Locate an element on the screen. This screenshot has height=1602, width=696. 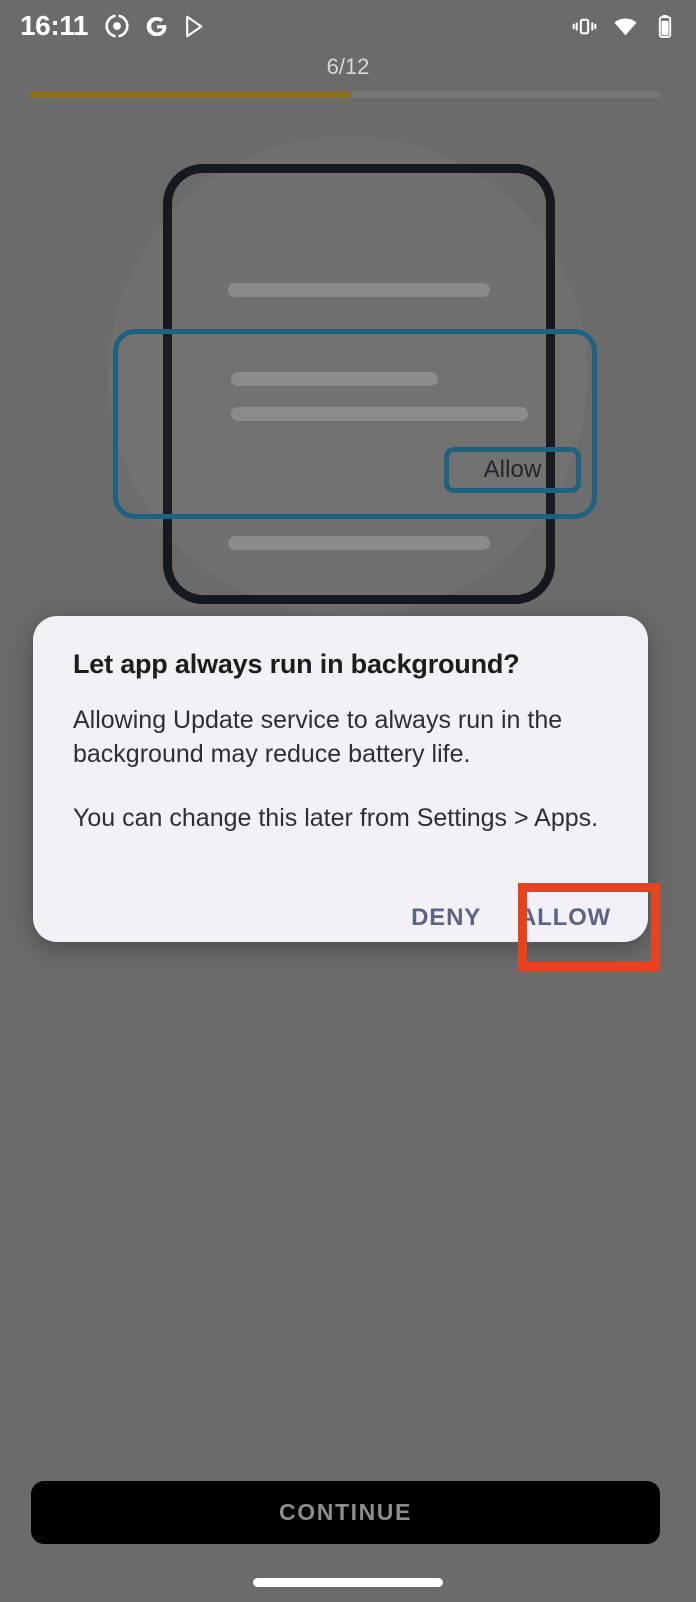
onboarding-progress: 6/12 is located at coordinates (348, 77).